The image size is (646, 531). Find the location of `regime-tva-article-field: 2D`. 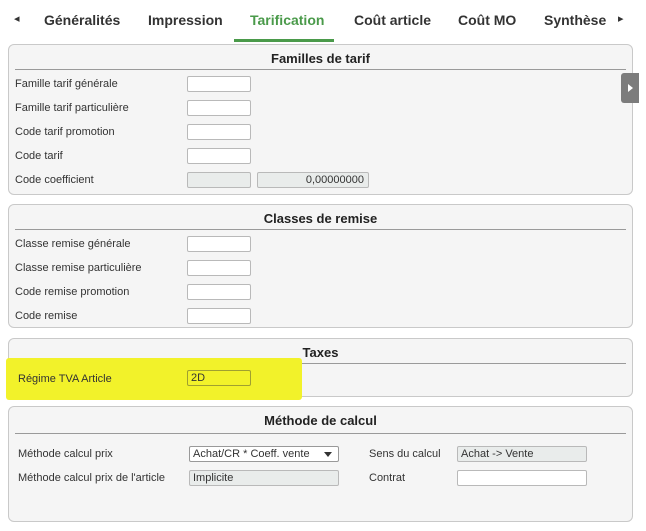

regime-tva-article-field: 2D is located at coordinates (219, 378).